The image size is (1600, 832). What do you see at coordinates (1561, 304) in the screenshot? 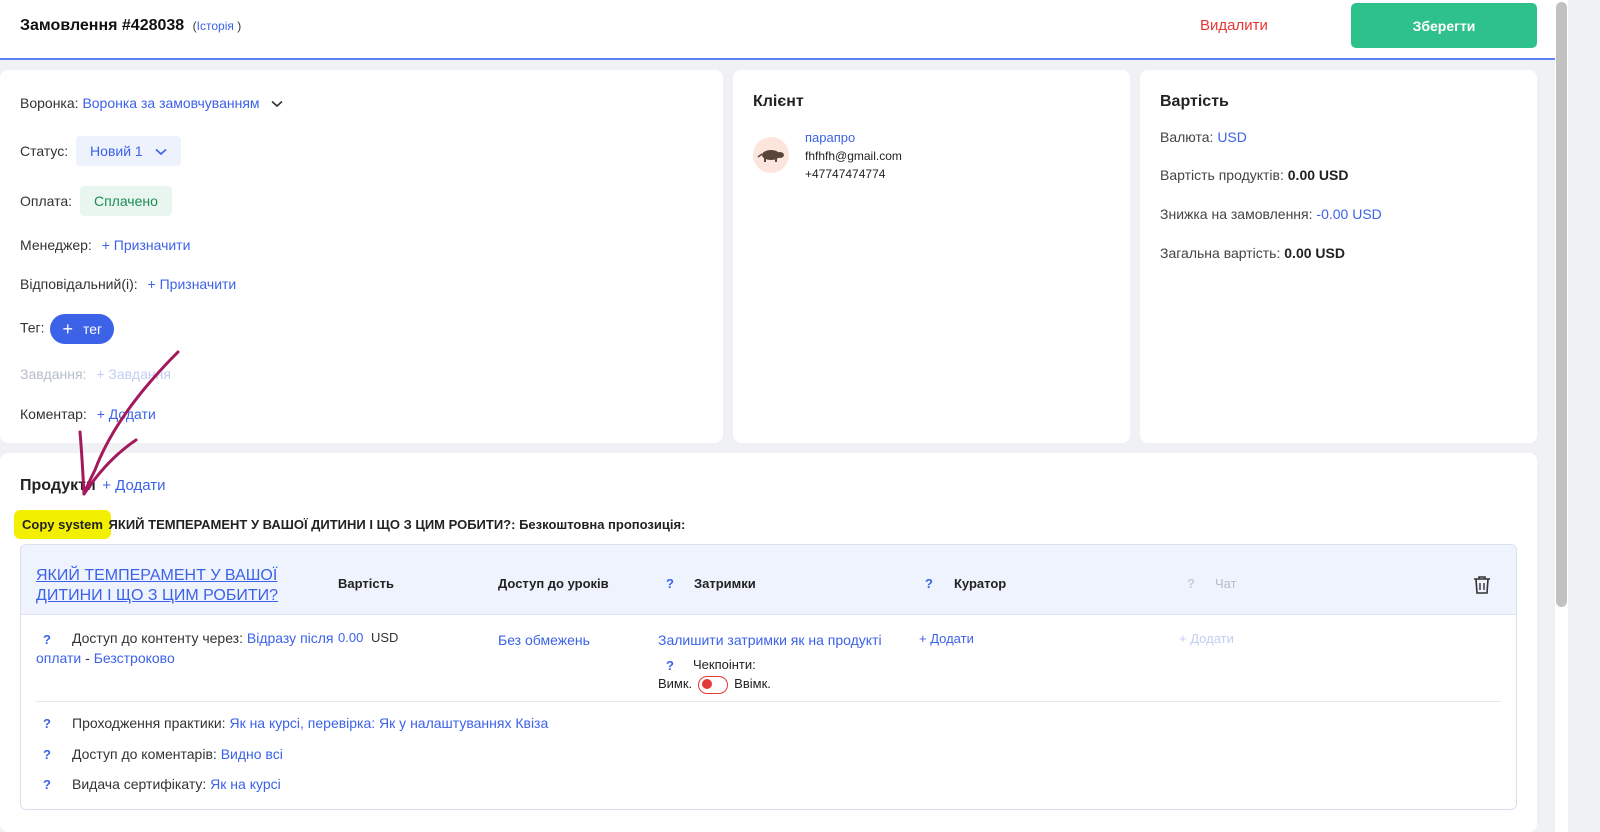
I see `scrollbar-thumb` at bounding box center [1561, 304].